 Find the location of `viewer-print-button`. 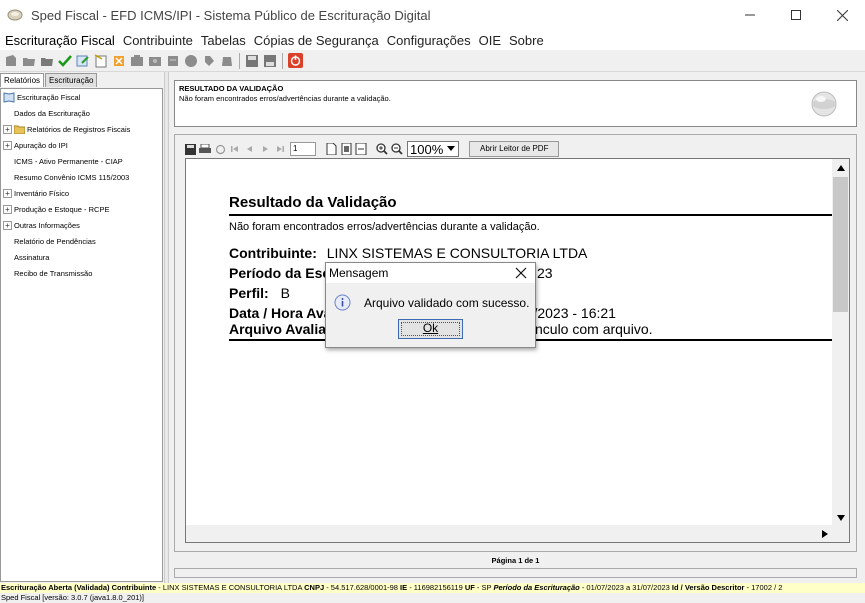

viewer-print-button is located at coordinates (205, 149).